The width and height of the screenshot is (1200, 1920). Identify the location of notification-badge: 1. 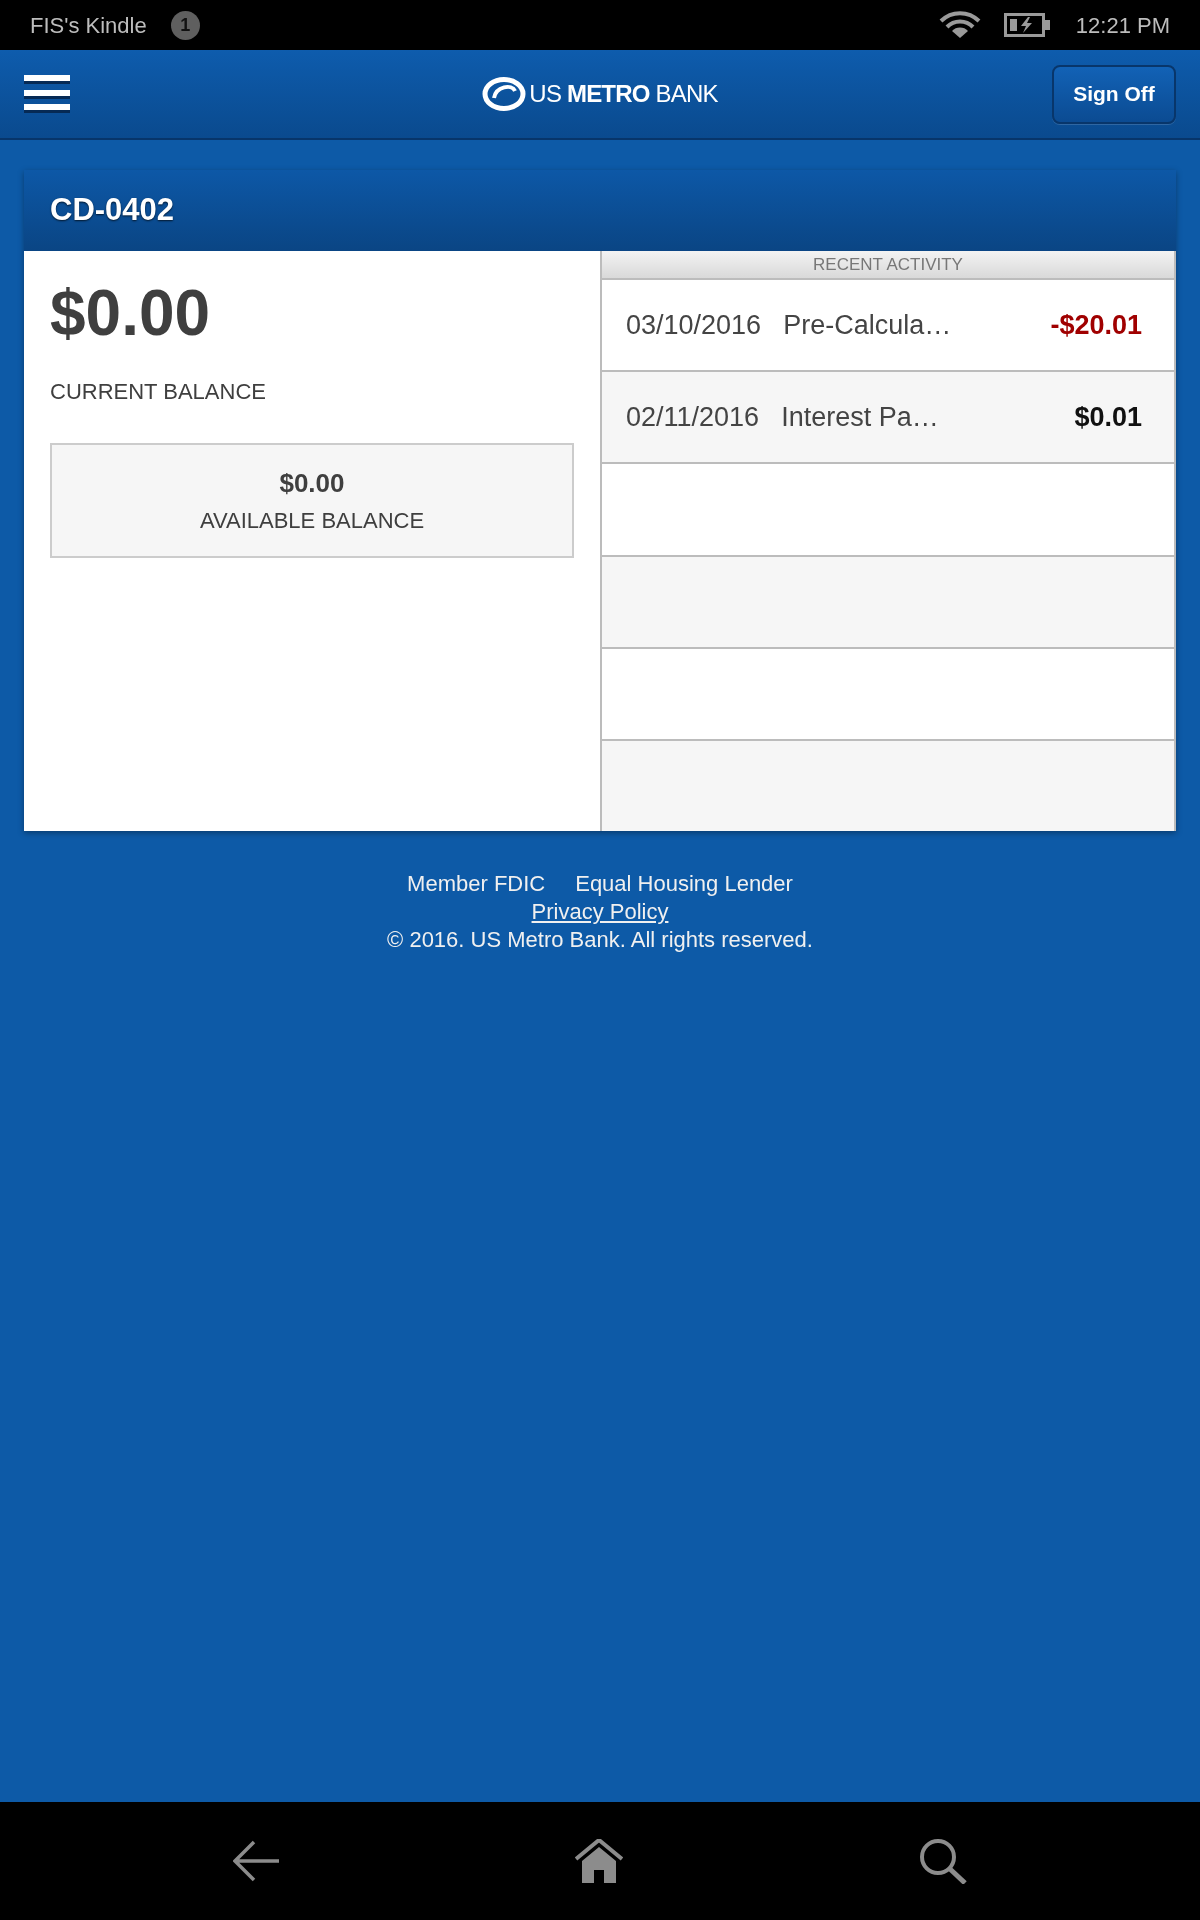
(185, 25).